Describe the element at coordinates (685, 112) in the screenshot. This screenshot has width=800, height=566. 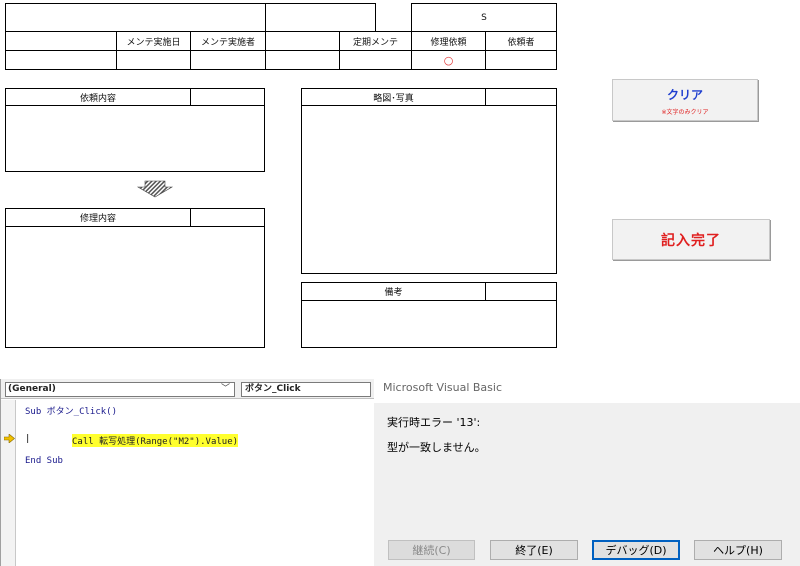
I see `clear-button-note: ※文字のみクリア` at that location.